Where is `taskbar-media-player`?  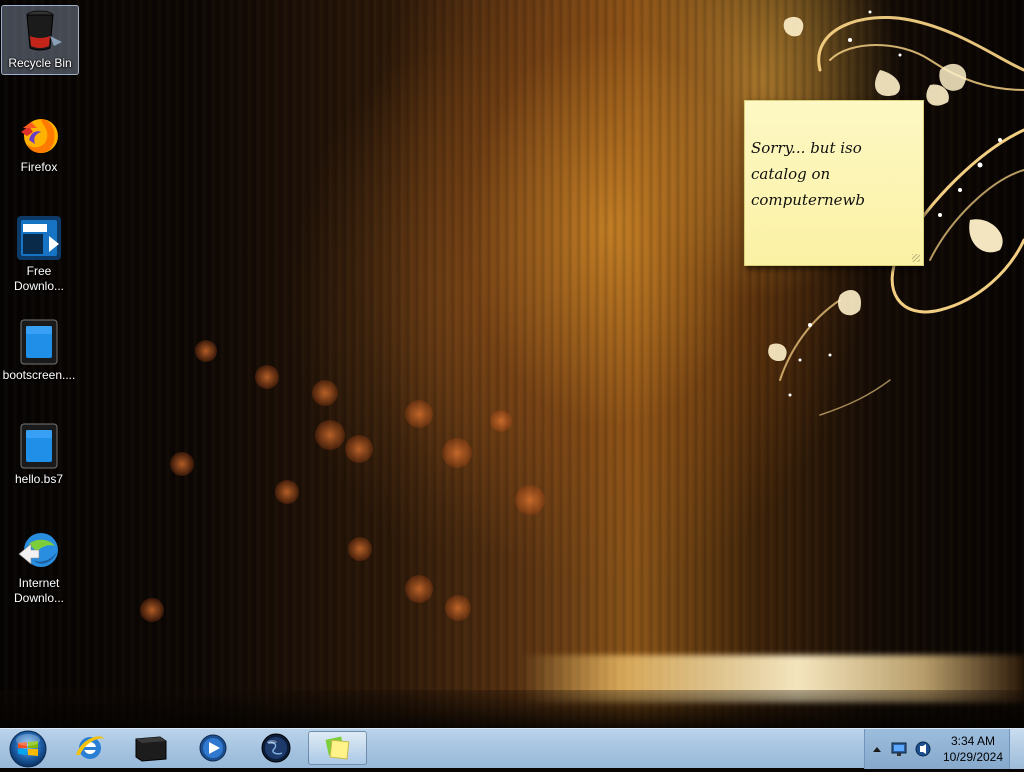
taskbar-media-player is located at coordinates (213, 748).